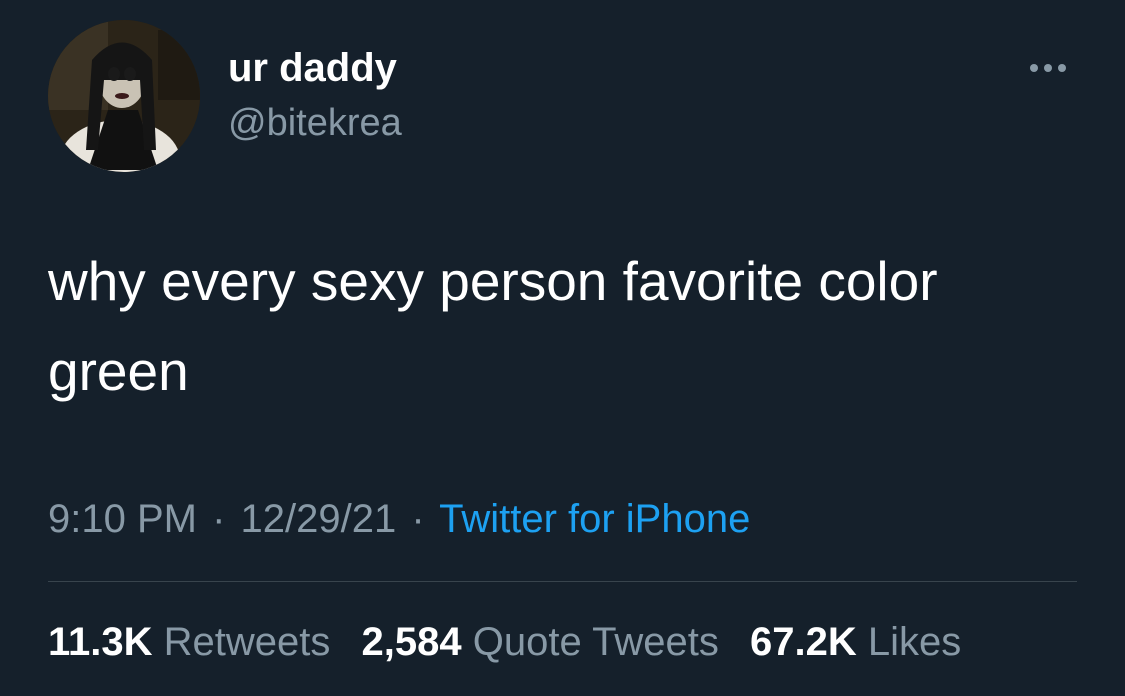 The width and height of the screenshot is (1125, 696). What do you see at coordinates (100, 642) in the screenshot?
I see `retweets-count: 11.3K` at bounding box center [100, 642].